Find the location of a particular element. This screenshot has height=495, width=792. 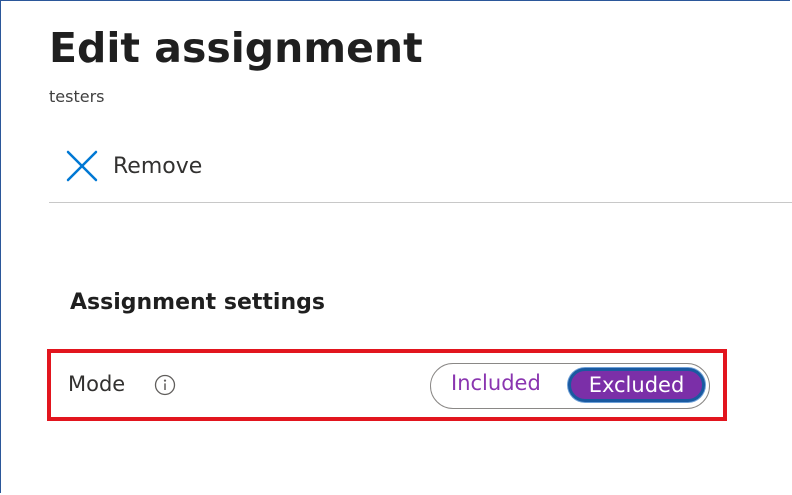

info-icon is located at coordinates (165, 385).